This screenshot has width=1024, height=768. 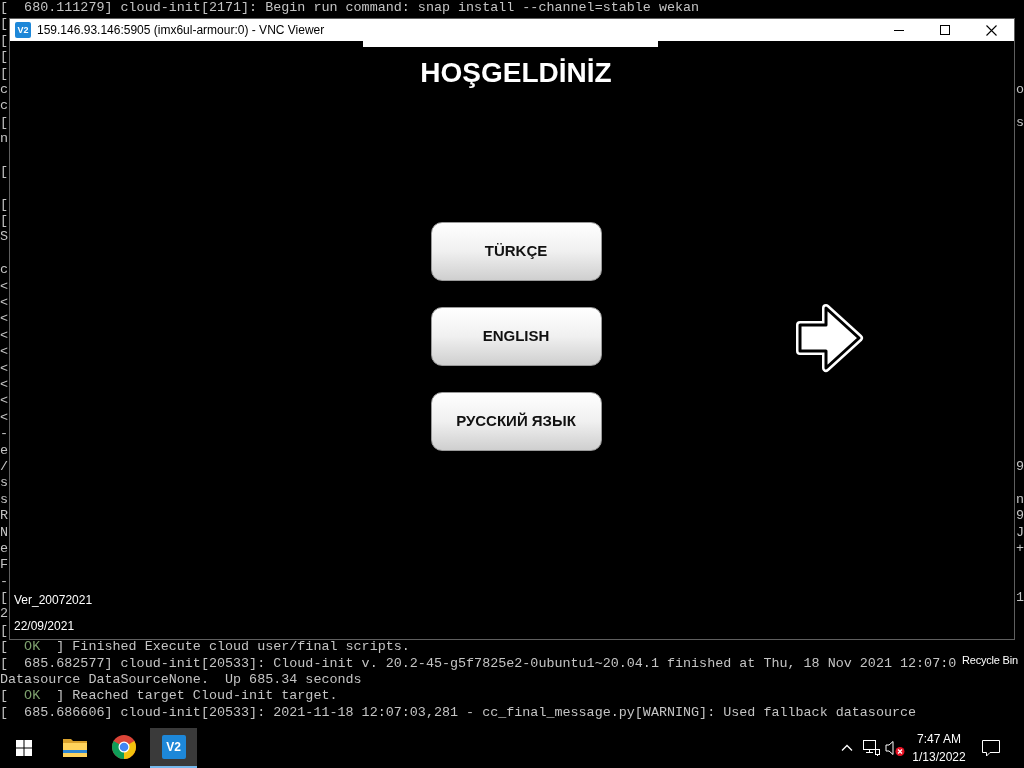 What do you see at coordinates (945, 30) in the screenshot?
I see `maximize-icon` at bounding box center [945, 30].